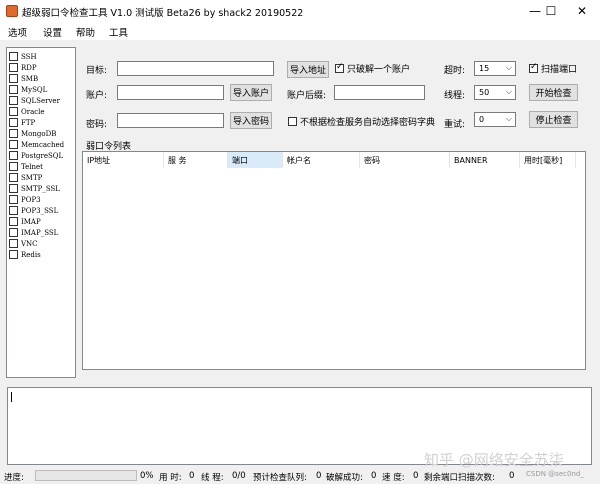 This screenshot has height=484, width=600. I want to click on elapsed-label: 用 时:, so click(170, 478).